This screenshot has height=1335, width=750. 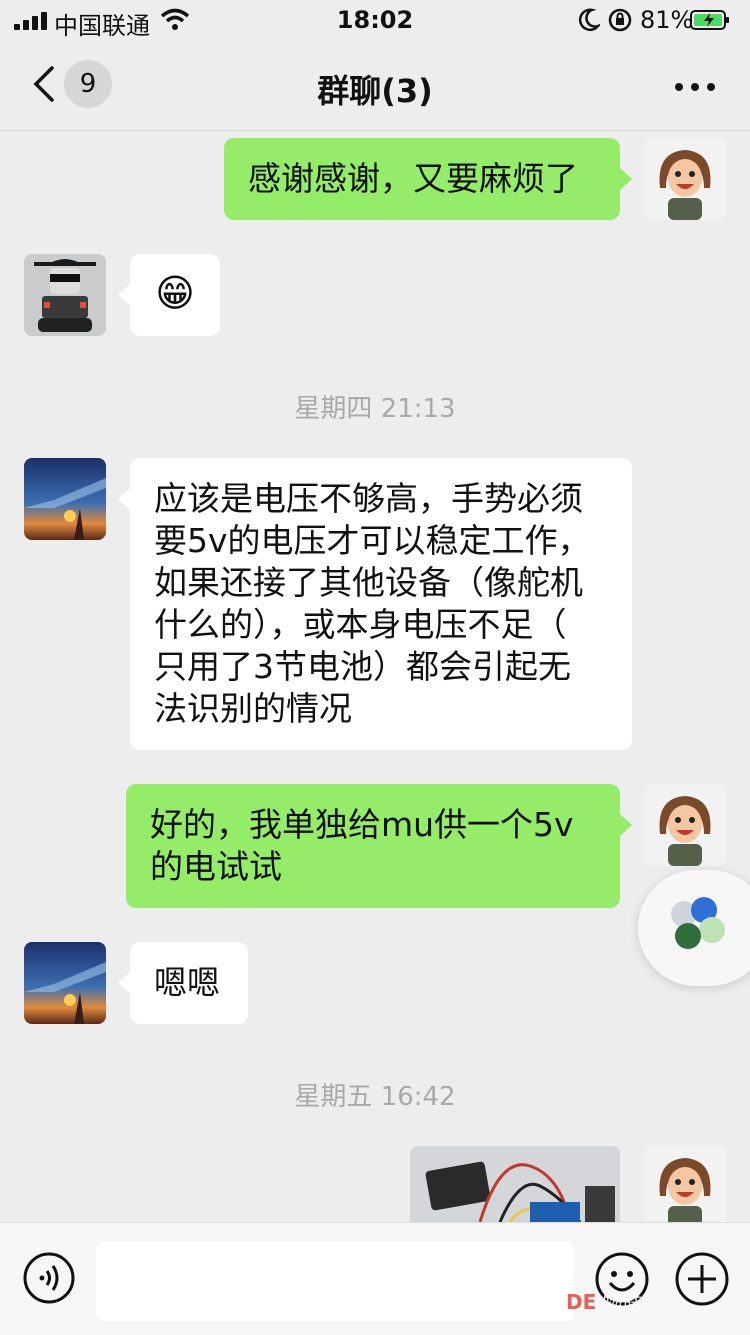 I want to click on robot-avatar, so click(x=65, y=295).